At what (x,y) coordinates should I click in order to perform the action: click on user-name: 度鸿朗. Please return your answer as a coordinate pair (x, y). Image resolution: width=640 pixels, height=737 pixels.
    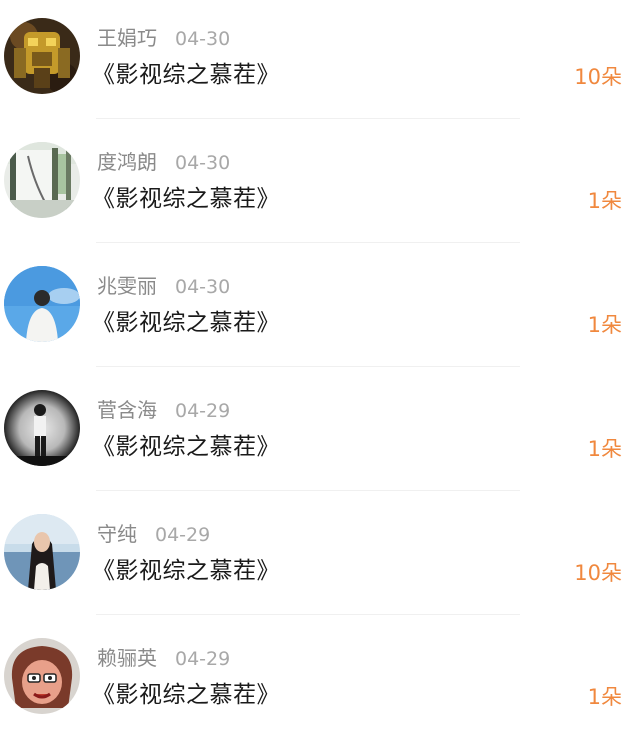
    Looking at the image, I should click on (127, 162).